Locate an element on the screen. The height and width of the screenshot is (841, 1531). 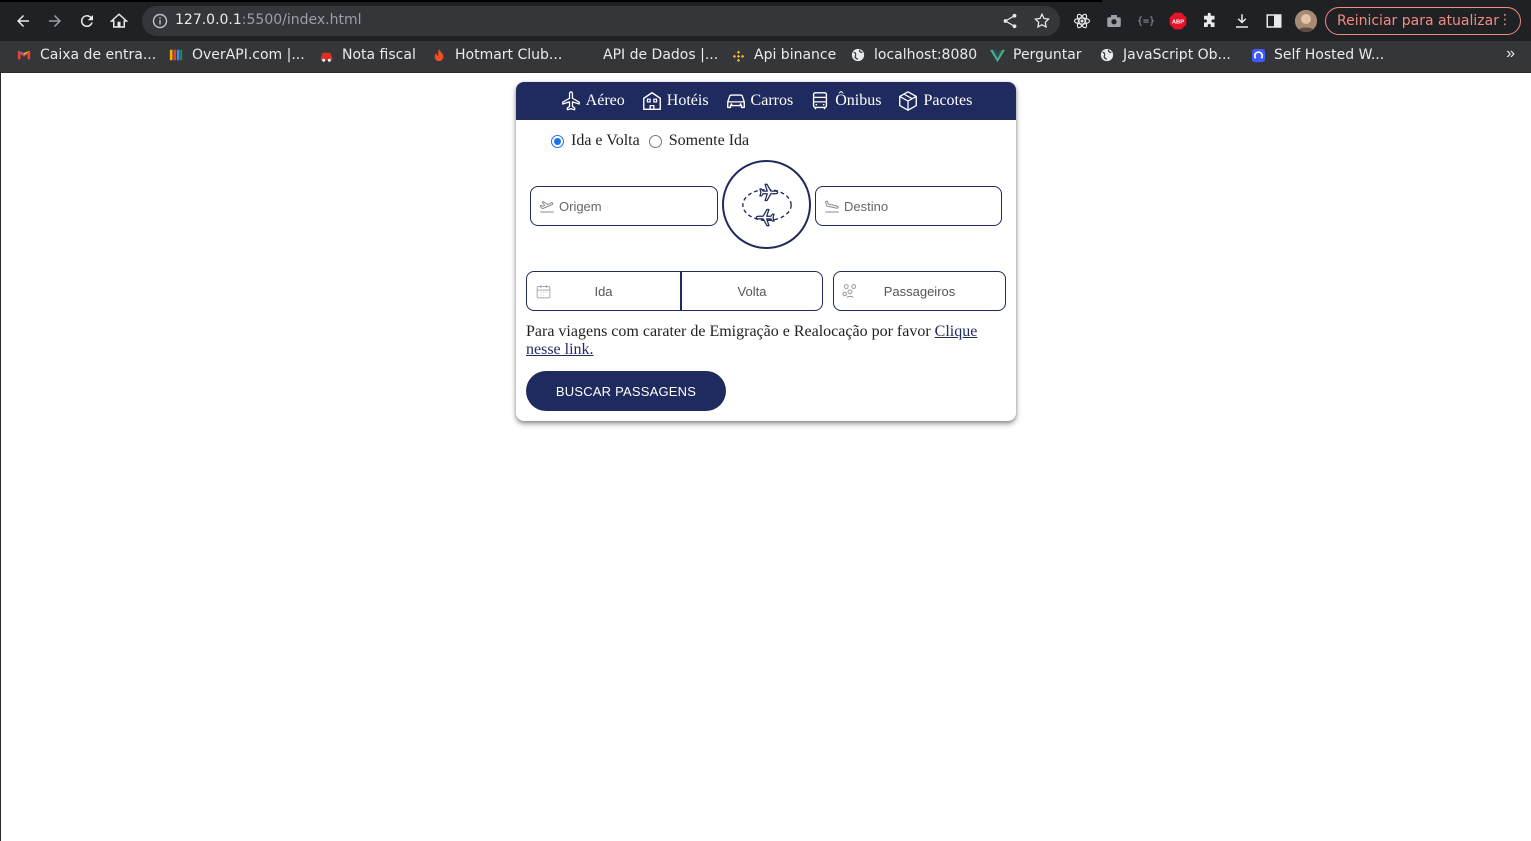
product-tabs: Aéreo Hotéis Carros Ônibus Pacotes is located at coordinates (766, 101).